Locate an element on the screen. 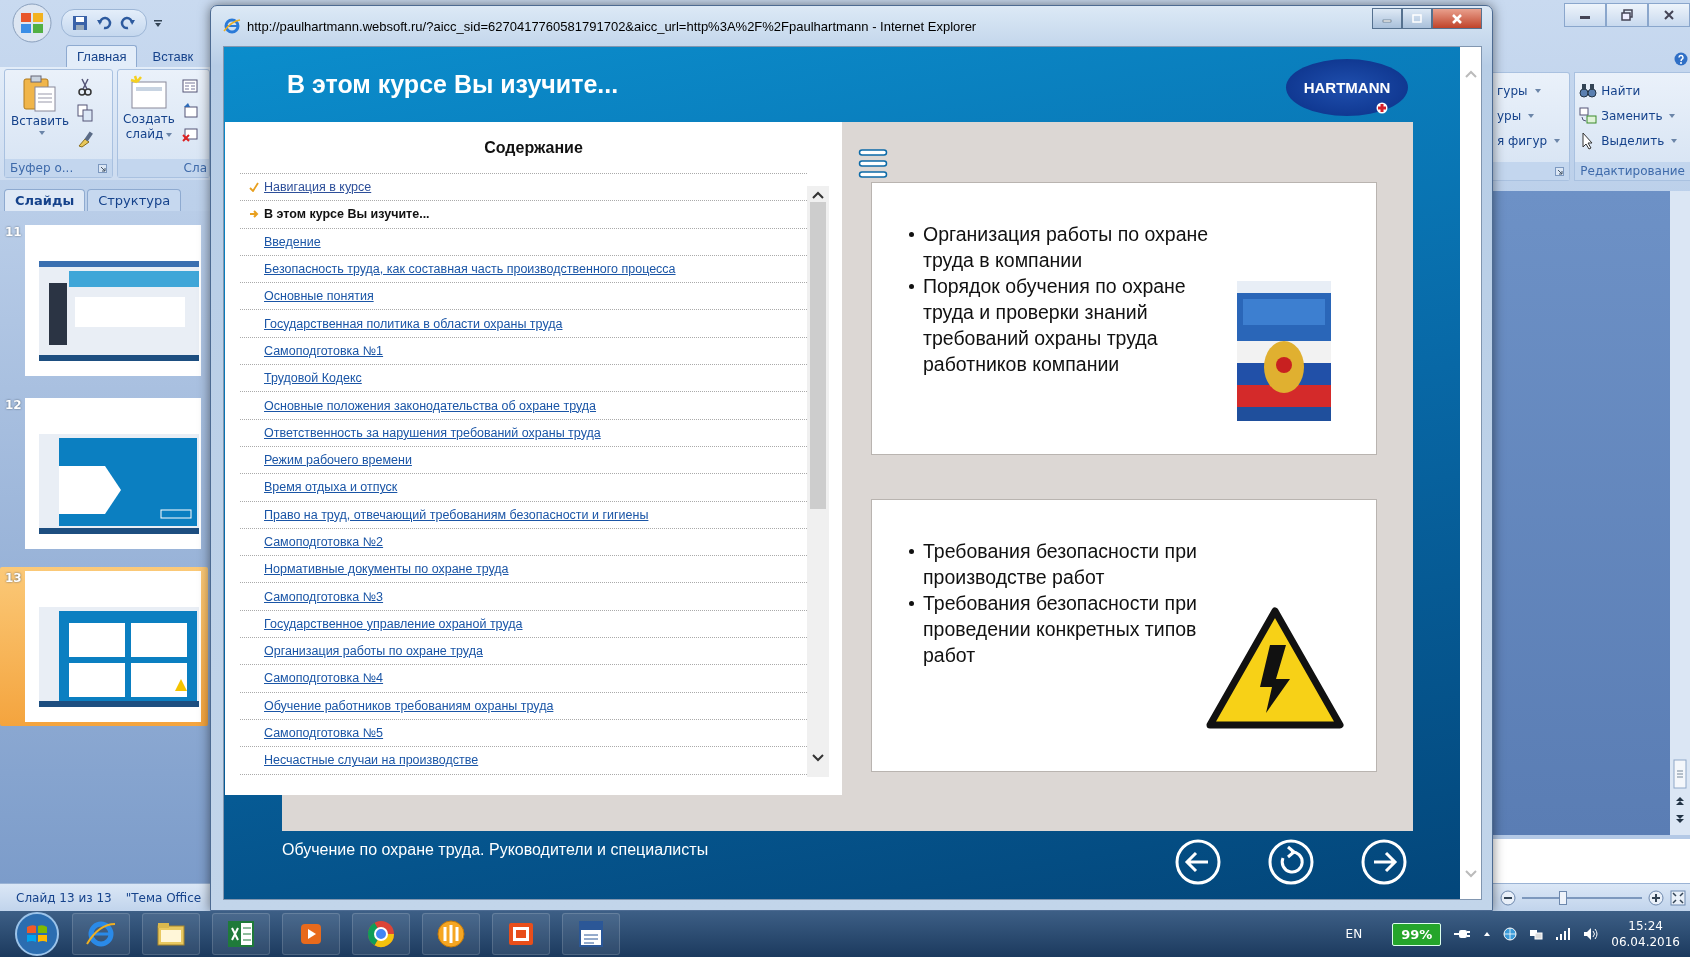 Image resolution: width=1690 pixels, height=957 pixels. group-label: Редактирование is located at coordinates (1632, 171).